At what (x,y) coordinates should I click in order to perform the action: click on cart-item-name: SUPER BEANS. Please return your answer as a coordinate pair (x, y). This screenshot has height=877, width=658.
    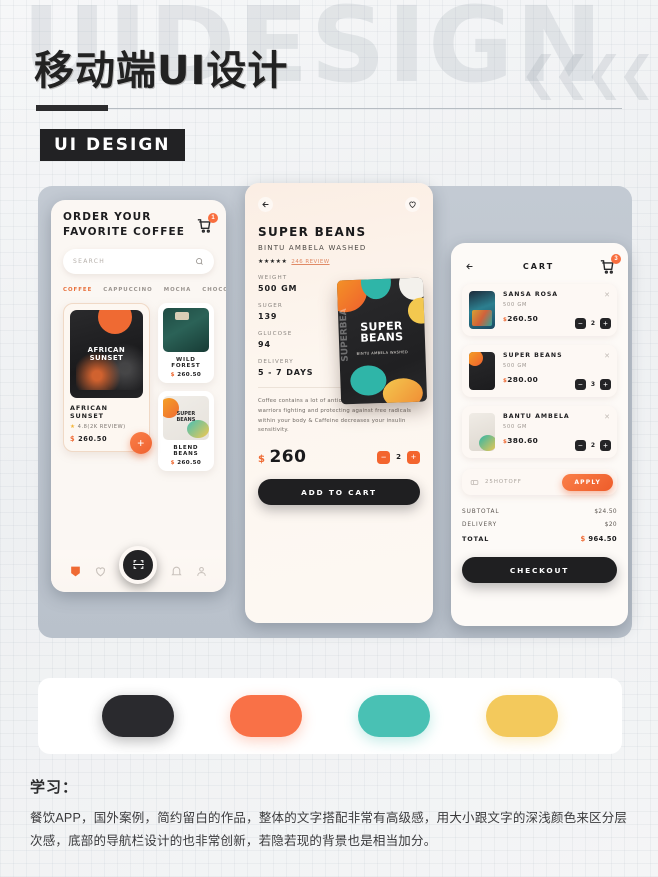
    Looking at the image, I should click on (533, 355).